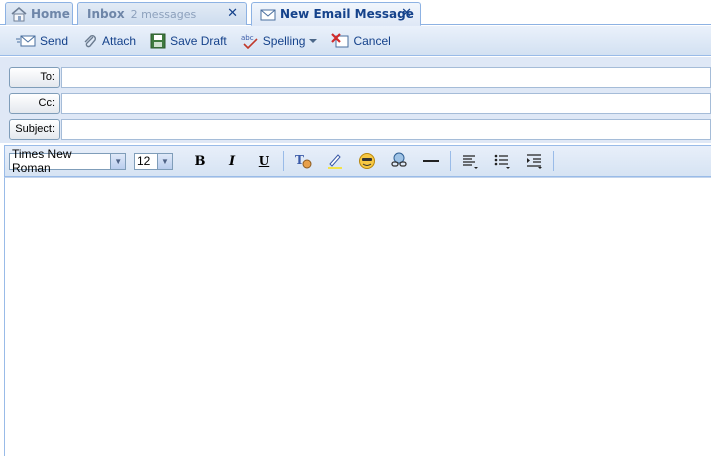 This screenshot has width=711, height=456. Describe the element at coordinates (153, 161) in the screenshot. I see `font-size-select: 12 ▼` at that location.